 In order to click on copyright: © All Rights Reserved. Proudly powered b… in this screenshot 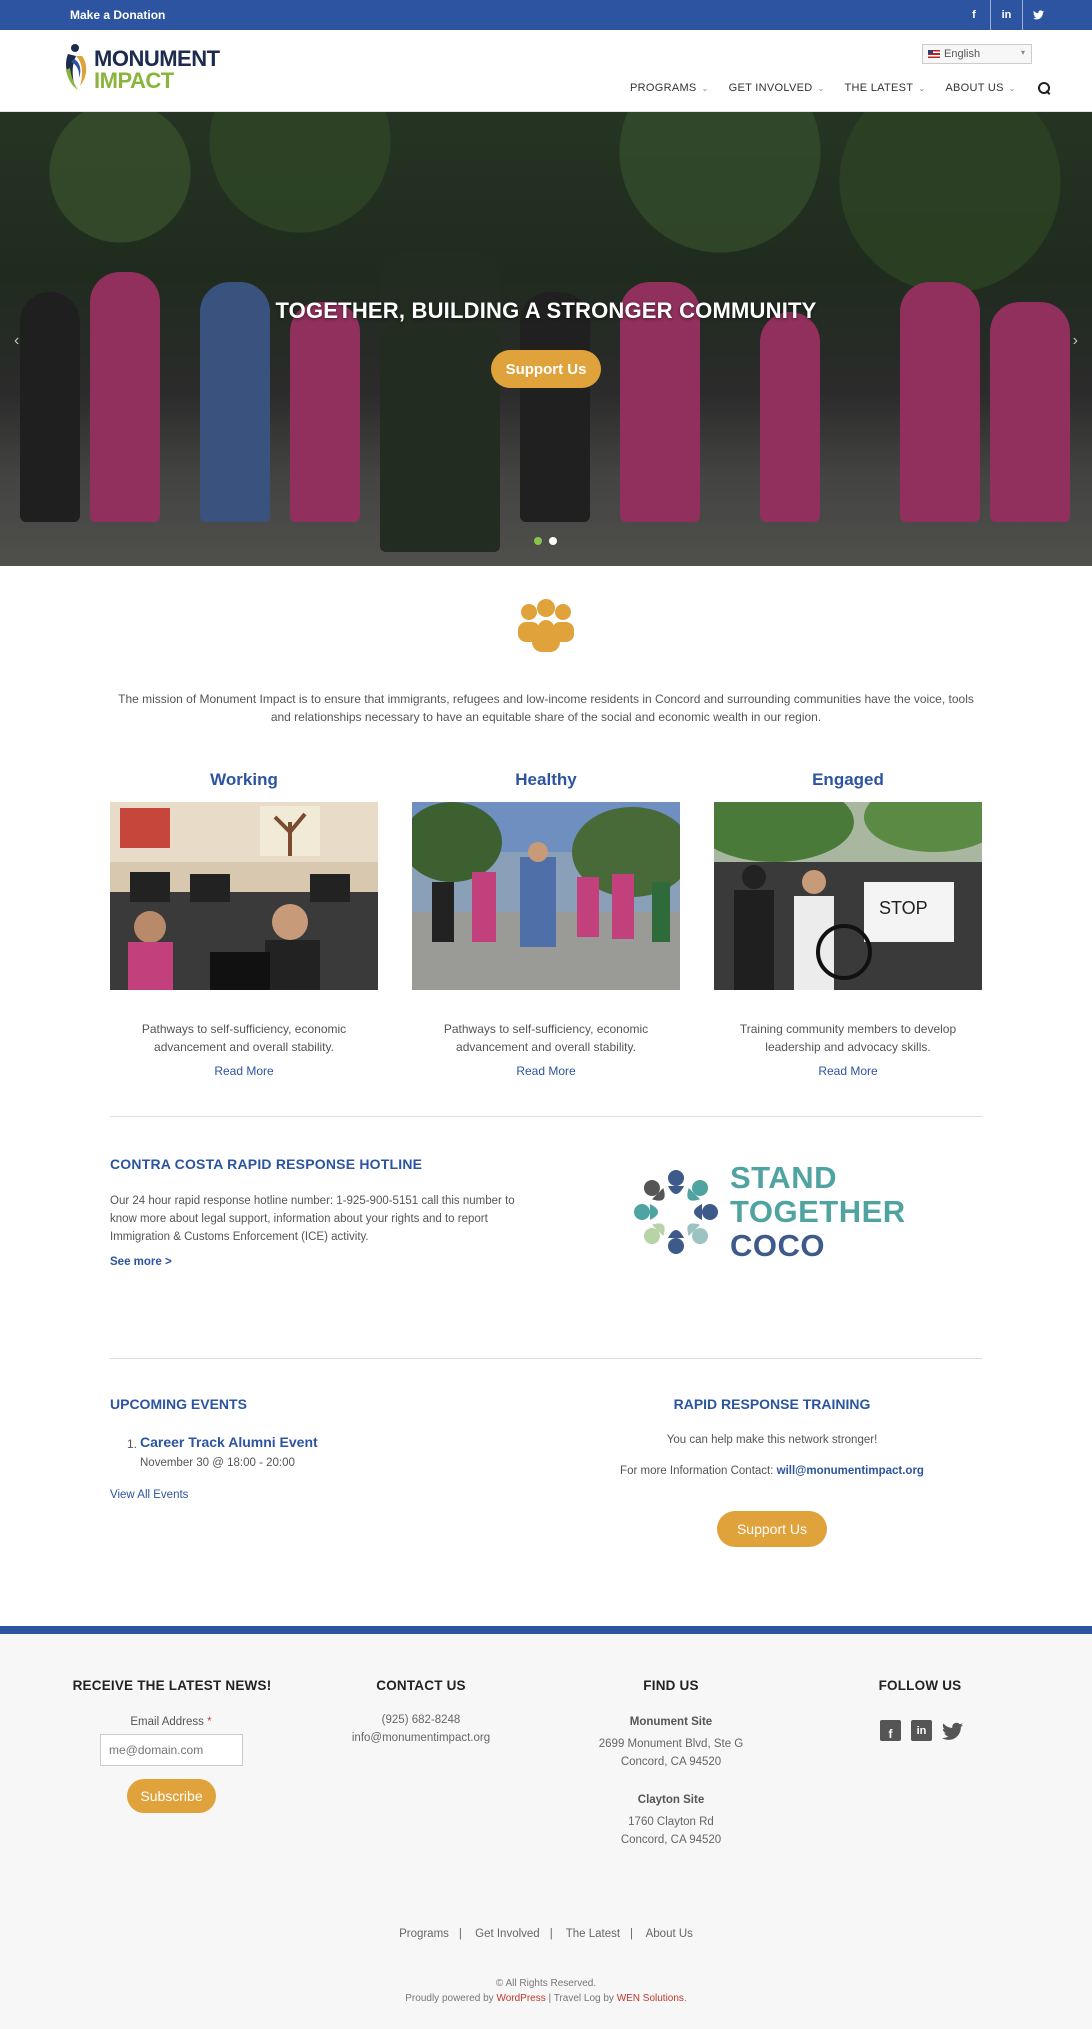, I will do `click(546, 1991)`.